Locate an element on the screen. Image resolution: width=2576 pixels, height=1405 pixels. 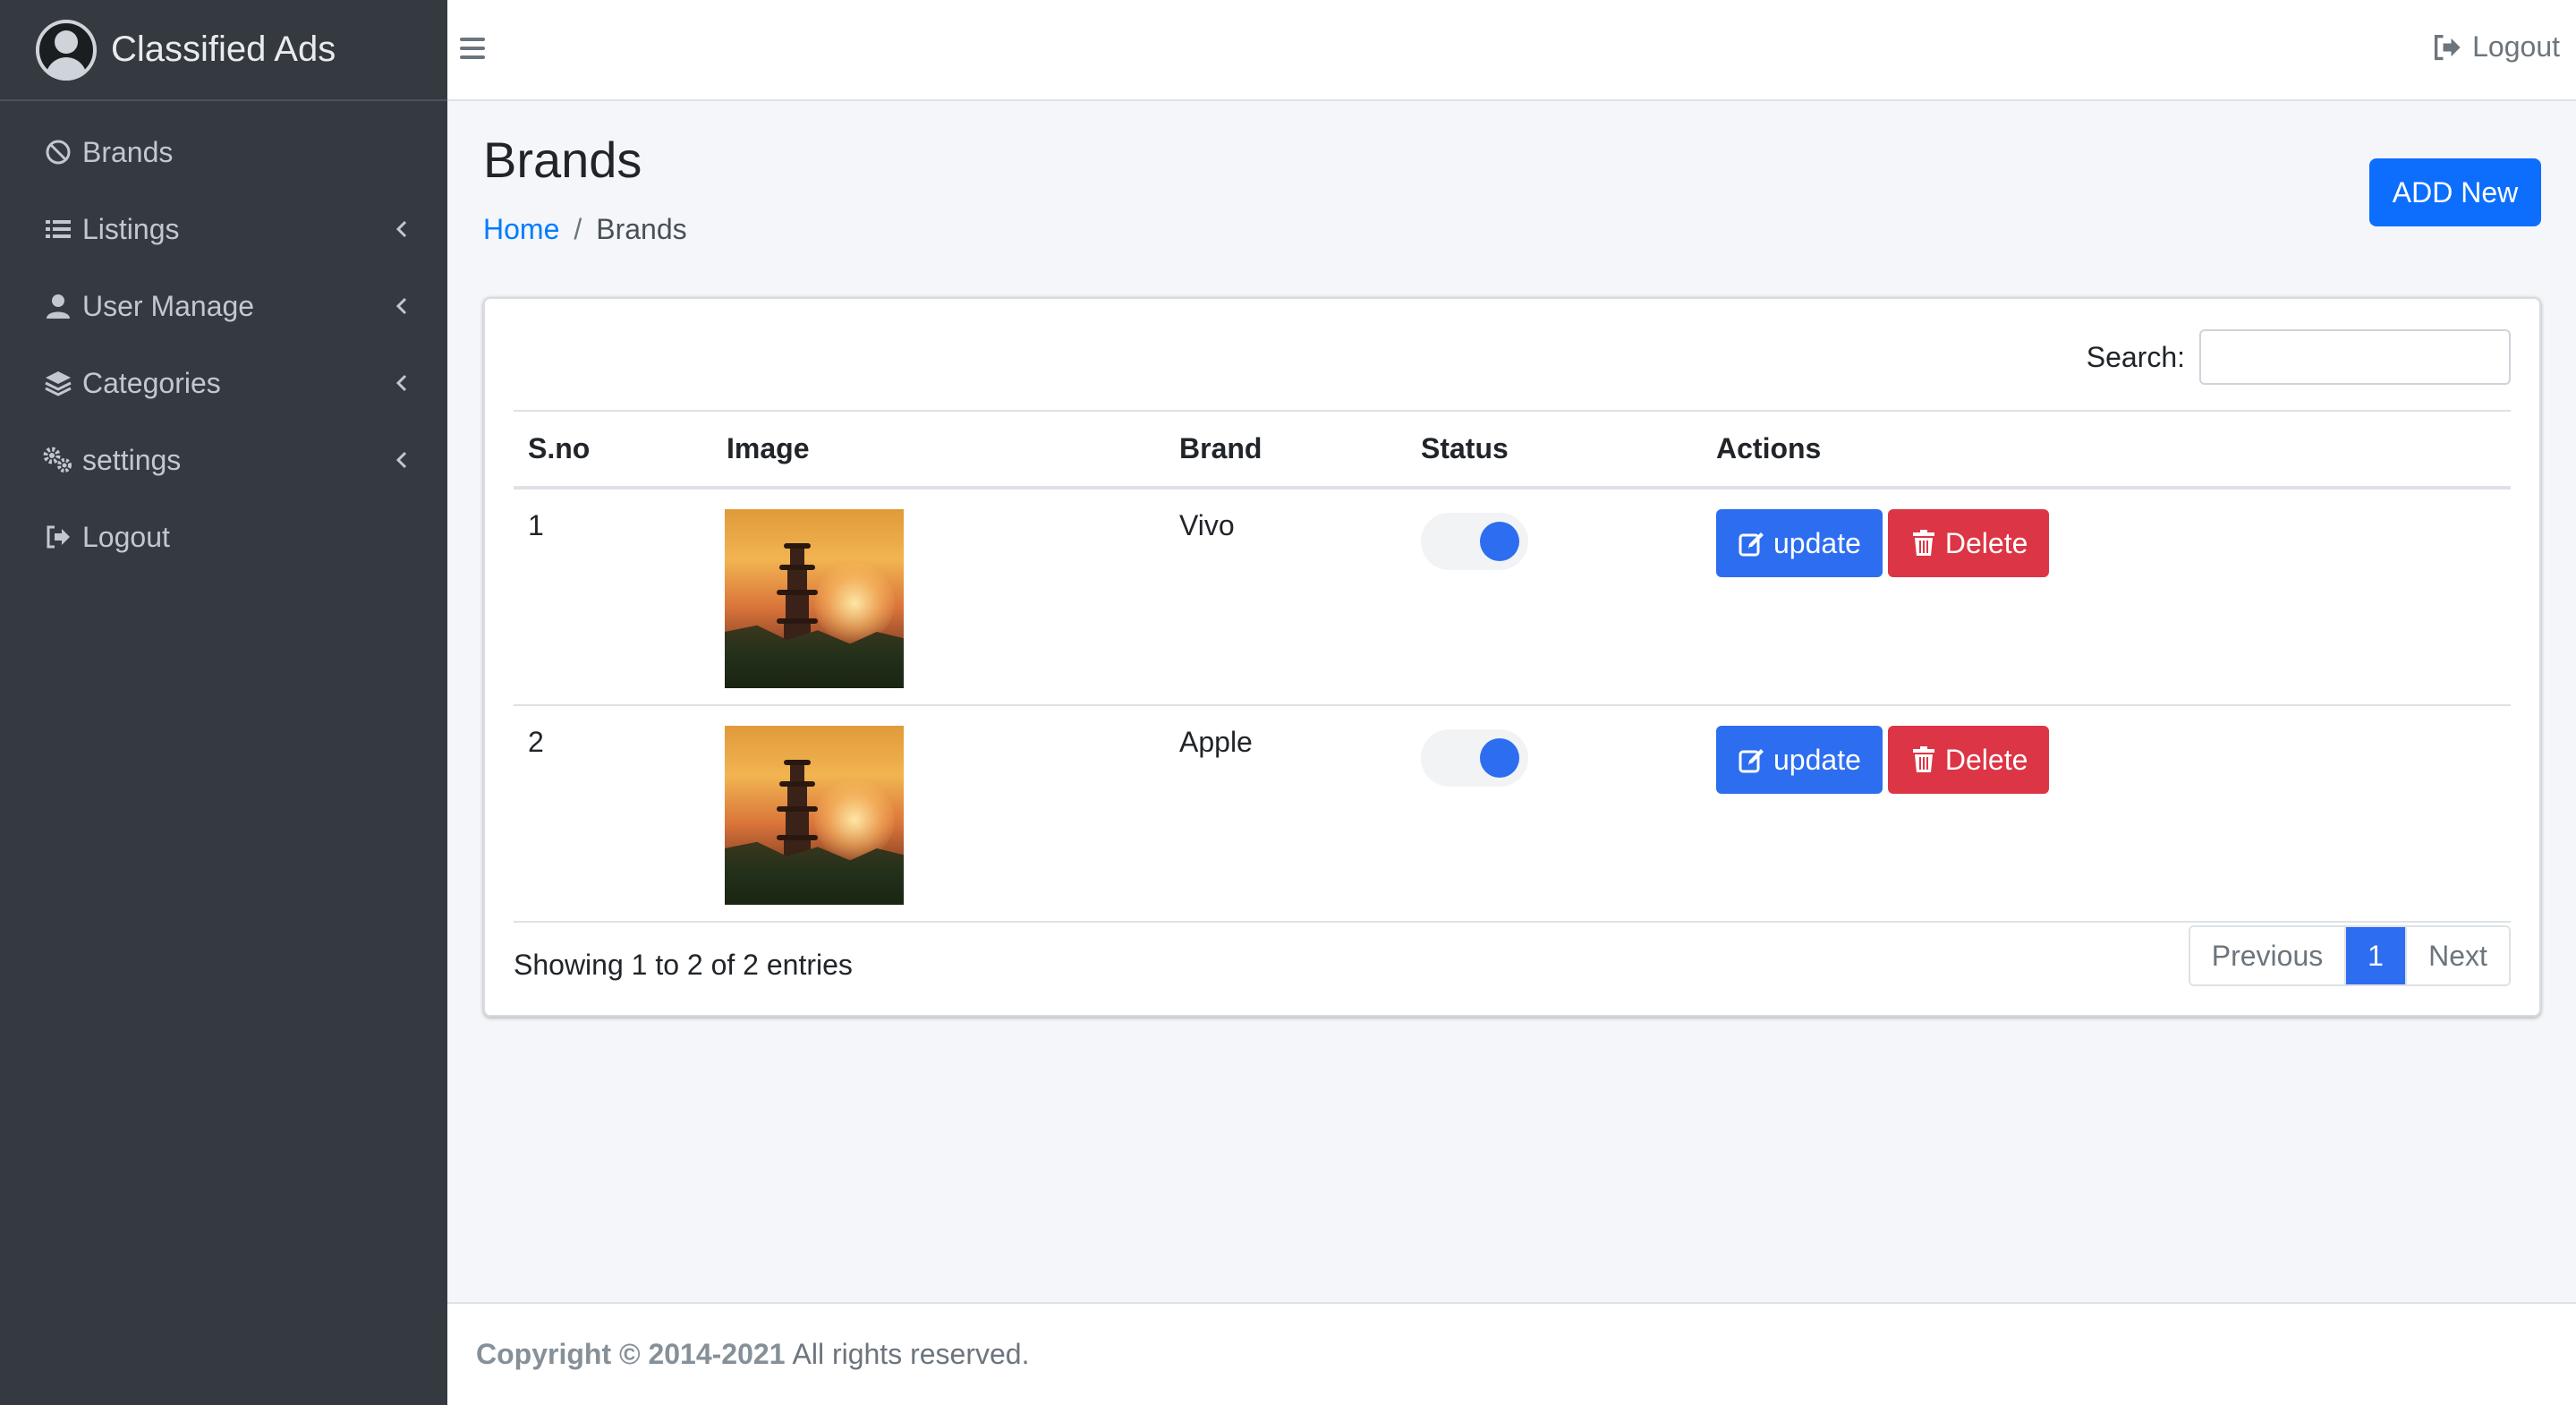
sidebar-item-label: Brands is located at coordinates (128, 151).